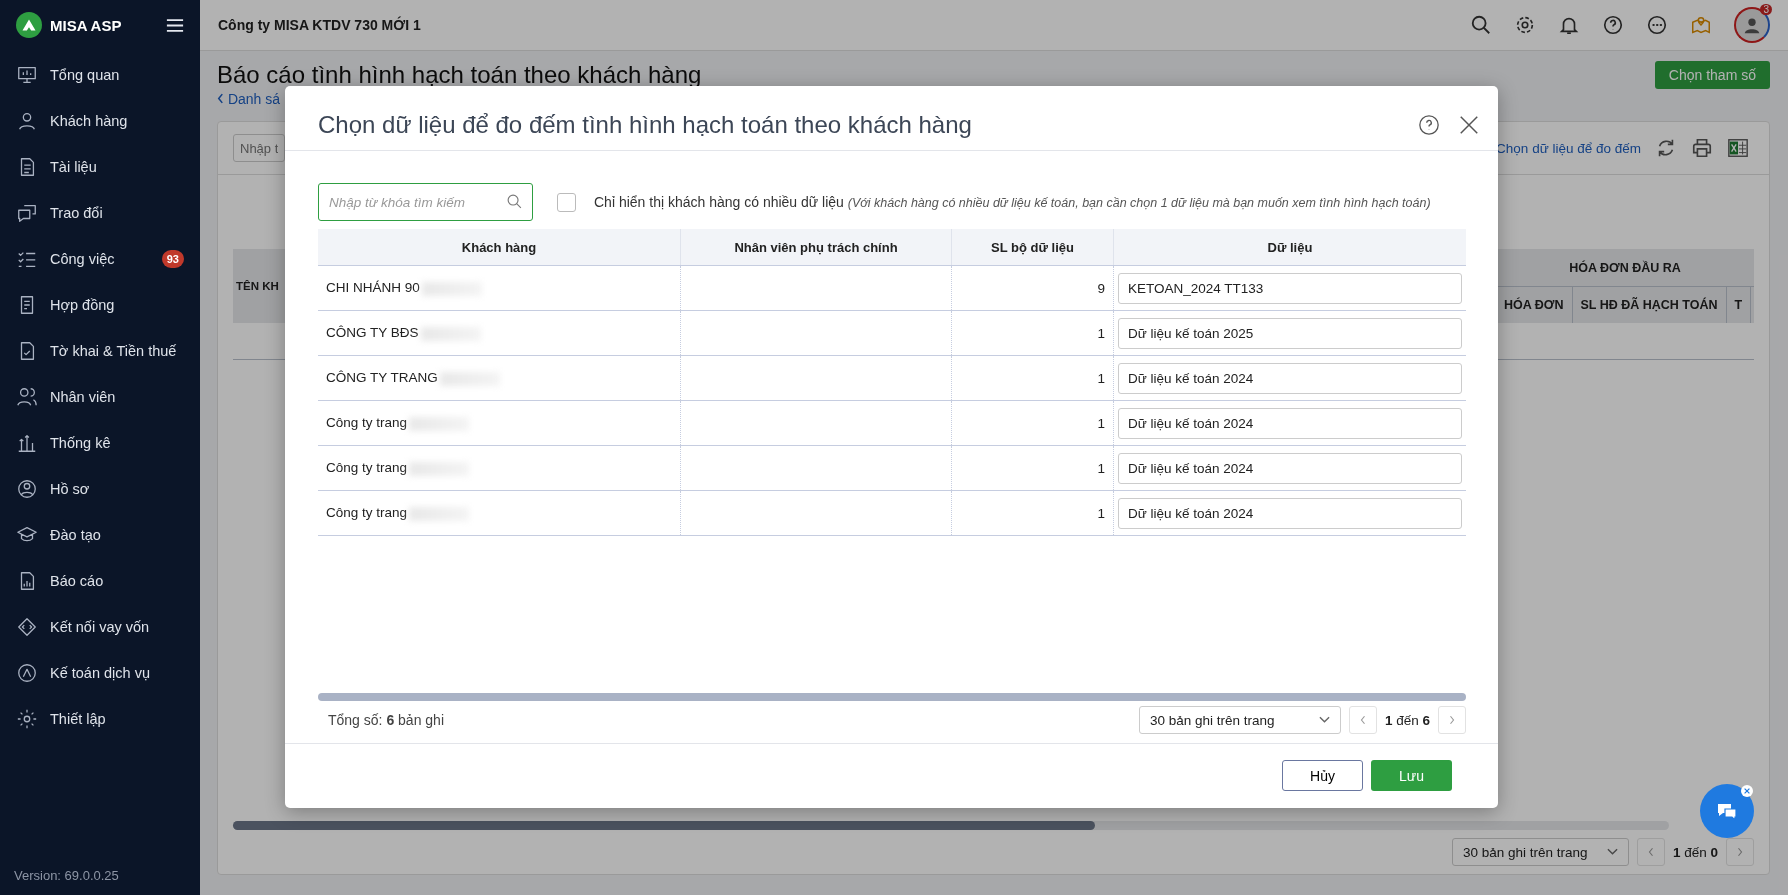  I want to click on sidebar-item: Công việc 93, so click(100, 259).